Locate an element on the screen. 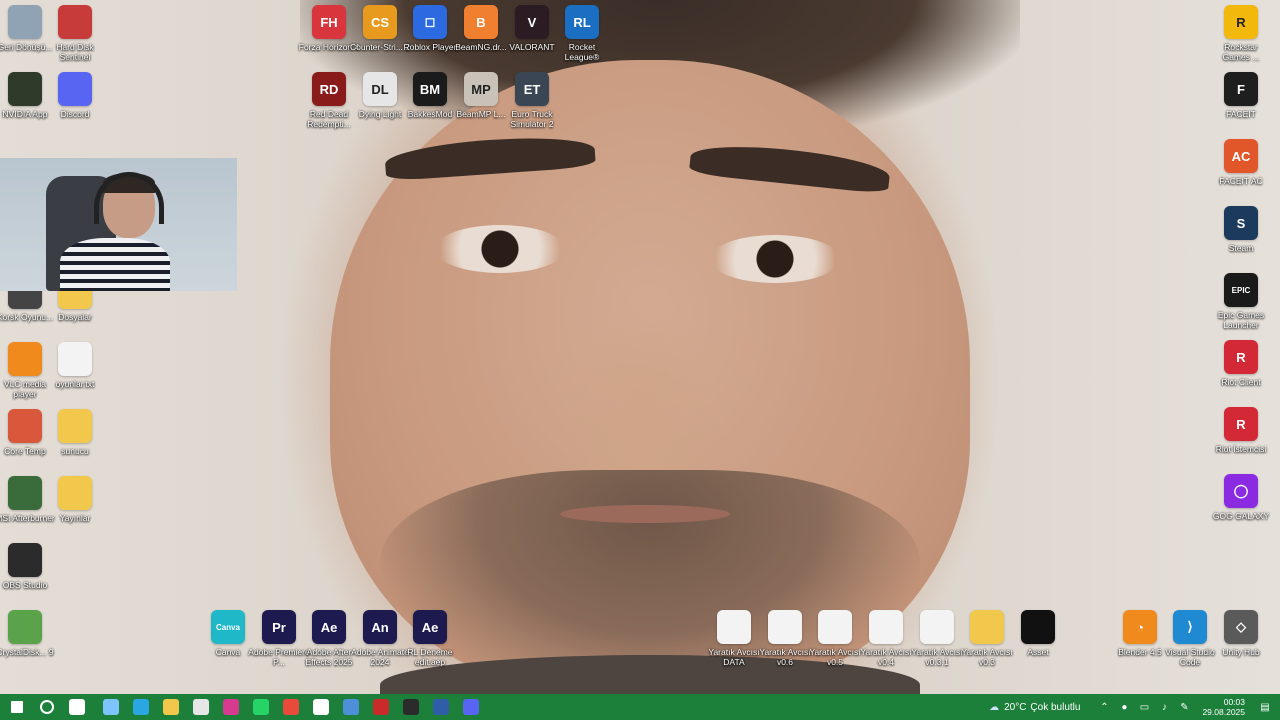  hard-disk-sentinel-icon is located at coordinates (75, 22).